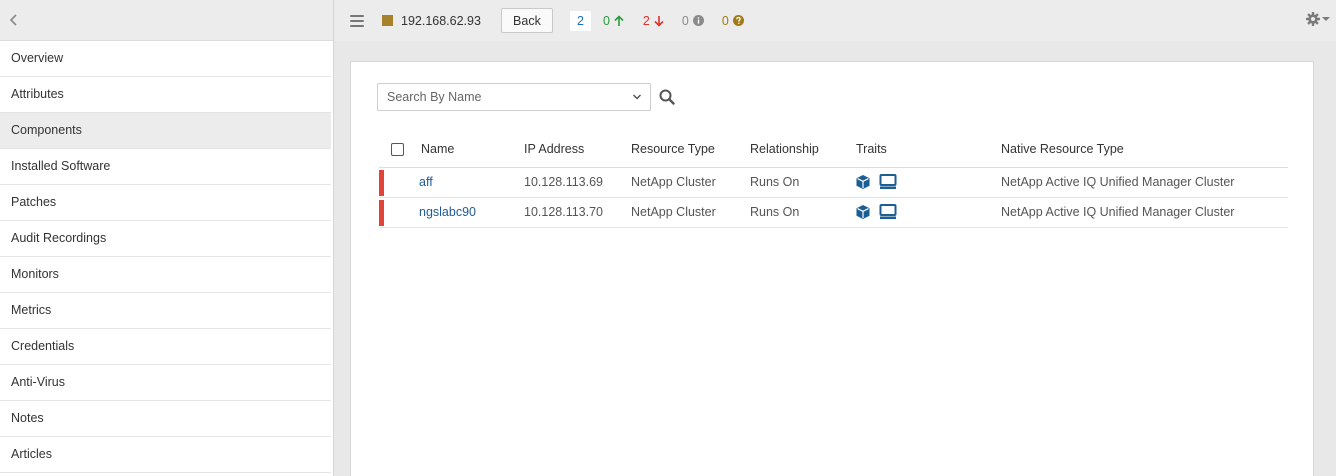 This screenshot has height=476, width=1336. What do you see at coordinates (526, 20) in the screenshot?
I see `back-button: Back` at bounding box center [526, 20].